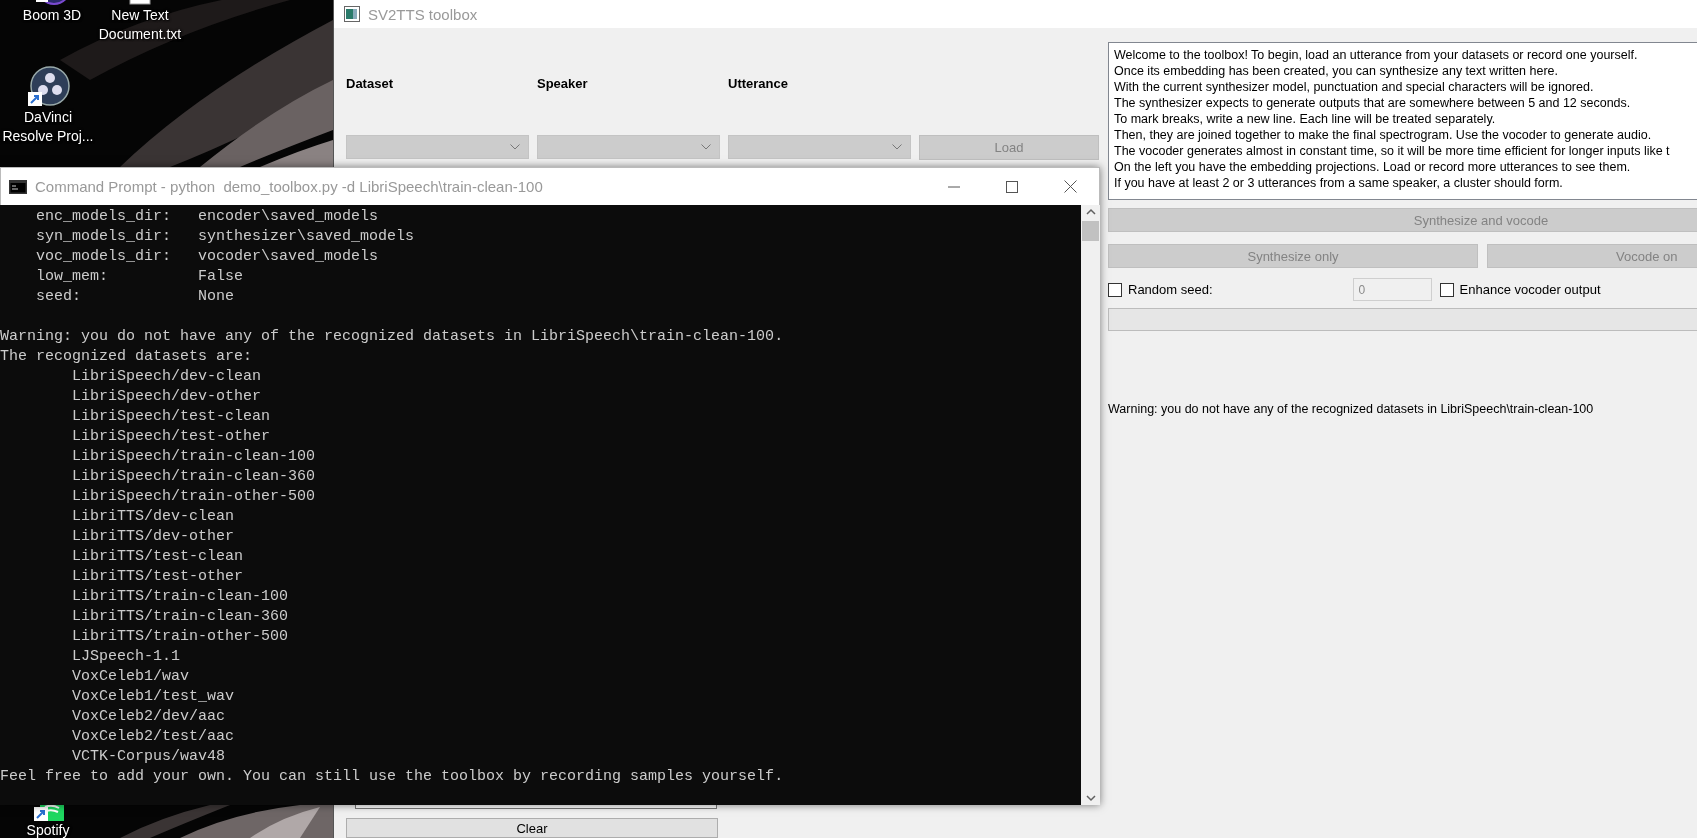 This screenshot has width=1697, height=838. What do you see at coordinates (532, 828) in the screenshot?
I see `clear-button: Clear` at bounding box center [532, 828].